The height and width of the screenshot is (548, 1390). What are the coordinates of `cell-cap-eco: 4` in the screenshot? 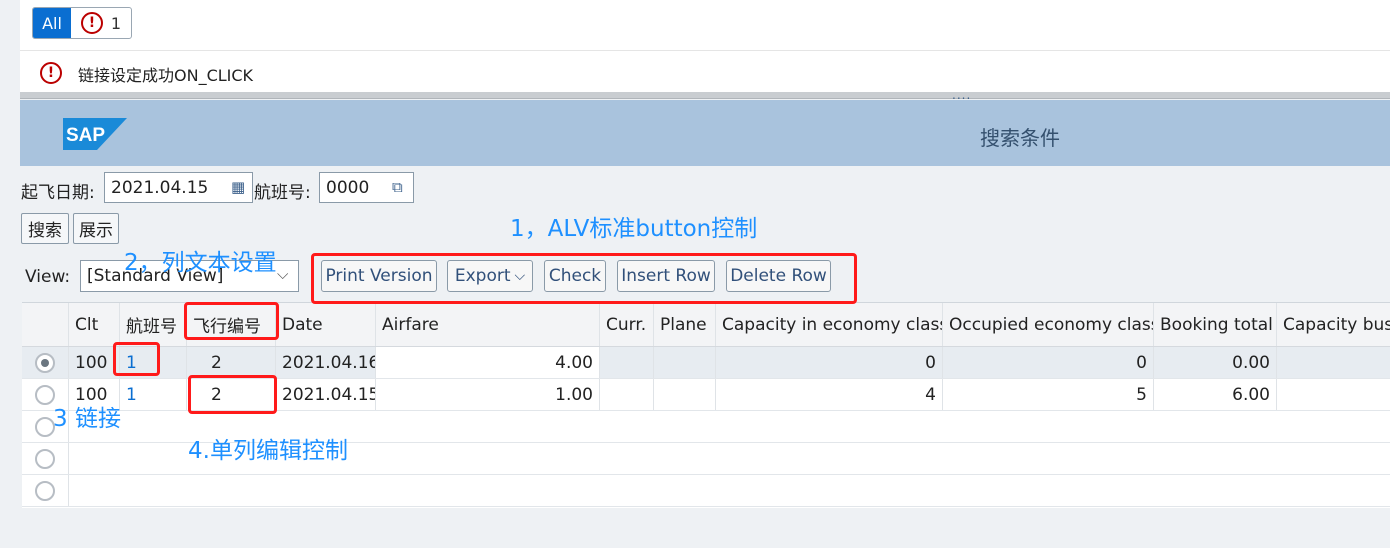 It's located at (829, 394).